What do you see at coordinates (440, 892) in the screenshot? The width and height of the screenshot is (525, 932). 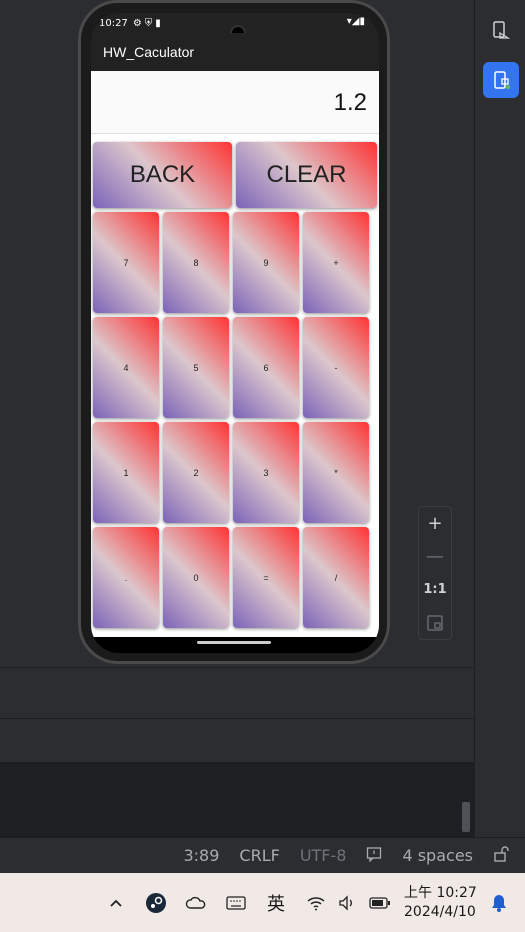 I see `clock-time: 上午 10:27` at bounding box center [440, 892].